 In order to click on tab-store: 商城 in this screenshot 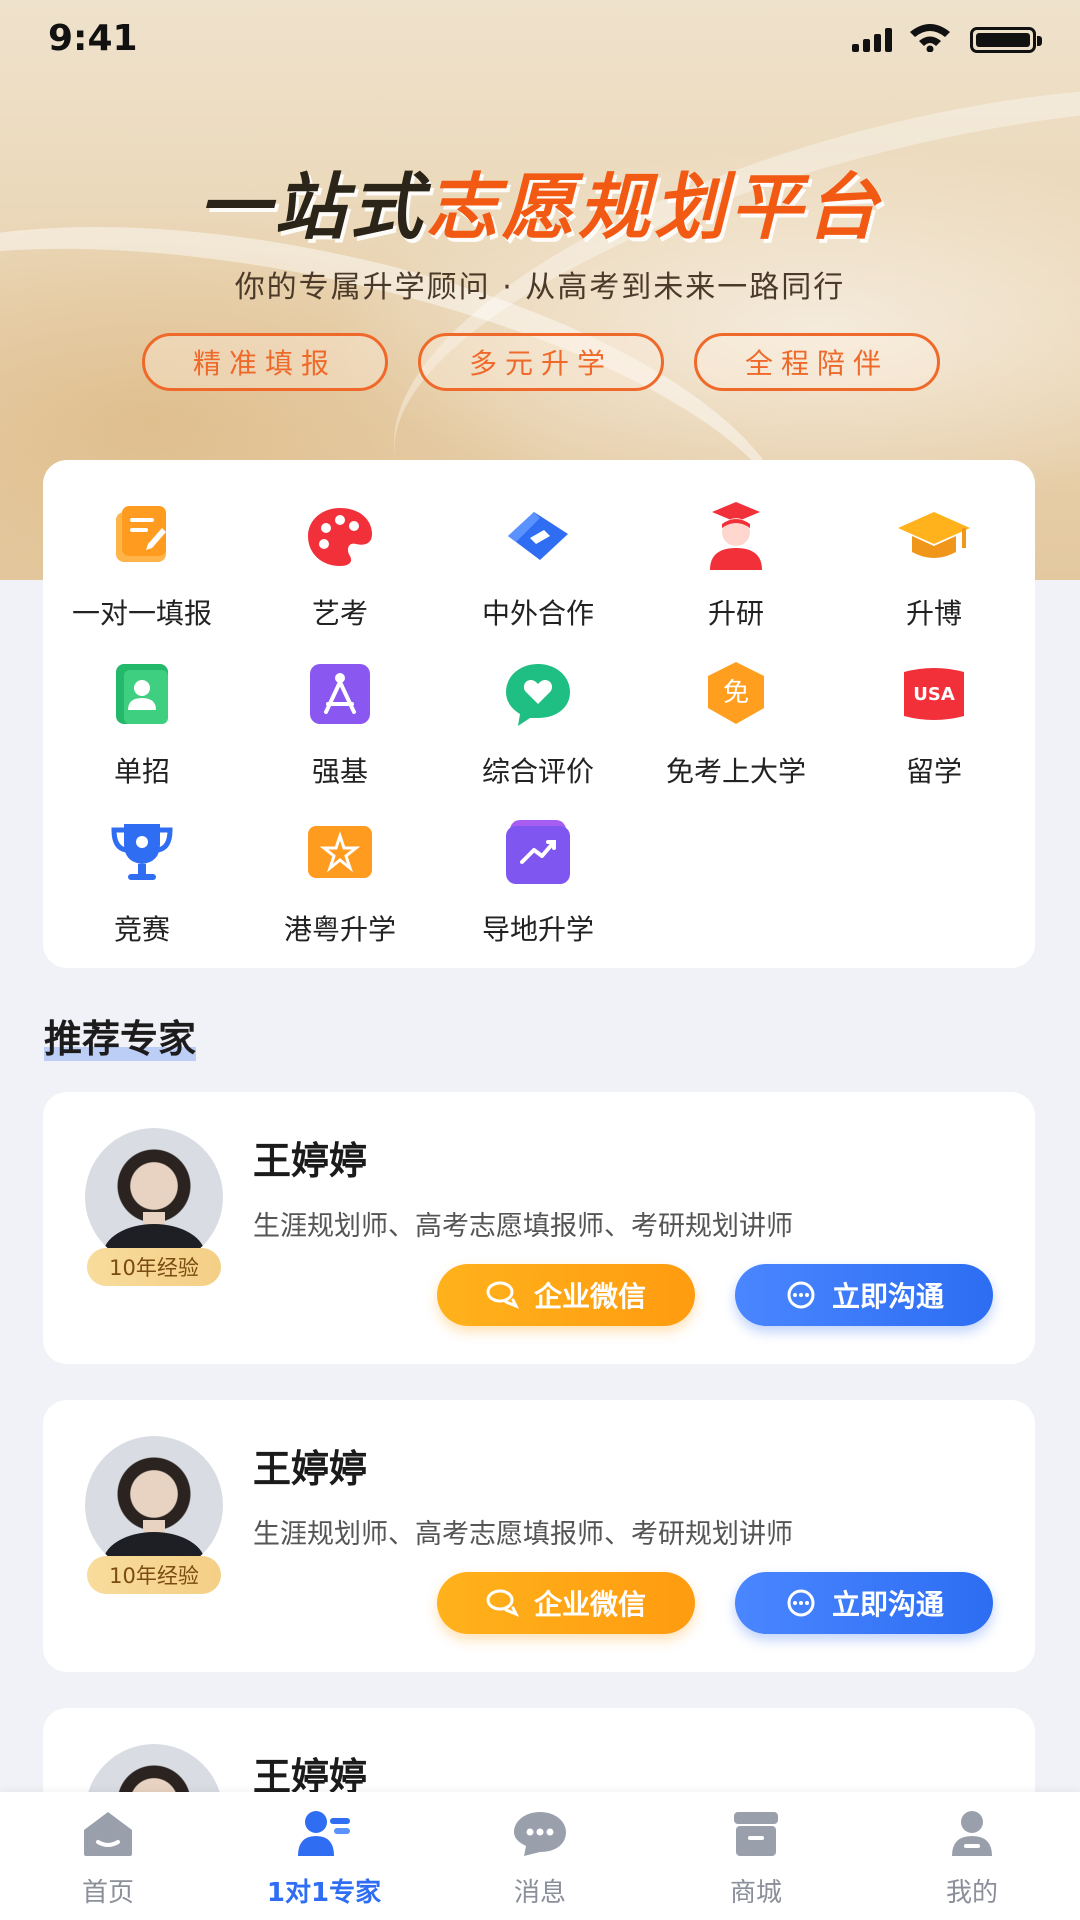, I will do `click(756, 1856)`.